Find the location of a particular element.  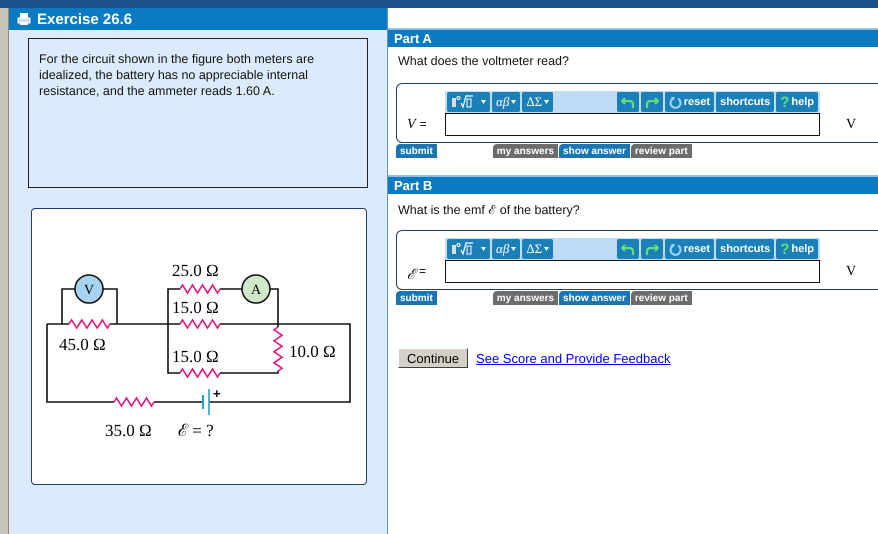

part-header: Part A is located at coordinates (633, 37).